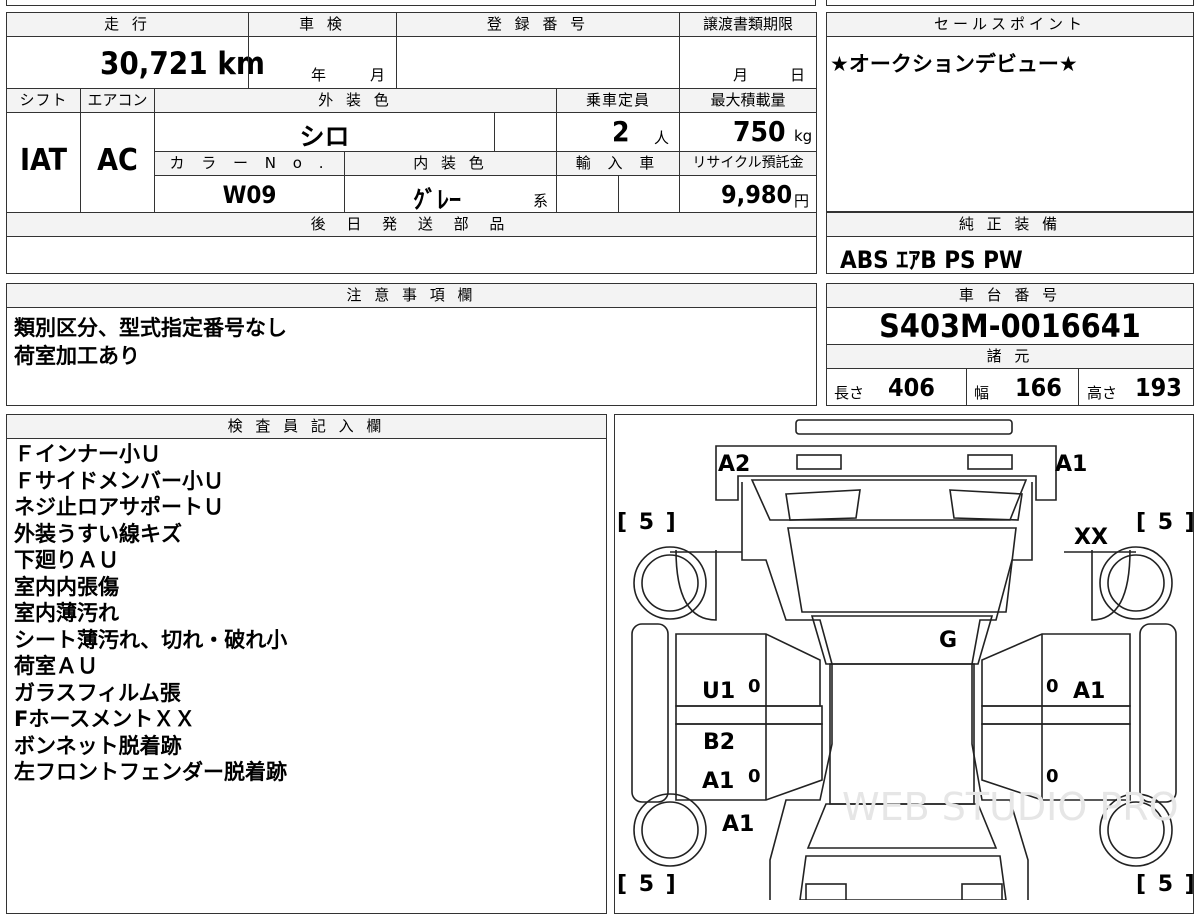 The width and height of the screenshot is (1200, 914). What do you see at coordinates (647, 522) in the screenshot?
I see `tire-label-front-left: [ 5 ]` at bounding box center [647, 522].